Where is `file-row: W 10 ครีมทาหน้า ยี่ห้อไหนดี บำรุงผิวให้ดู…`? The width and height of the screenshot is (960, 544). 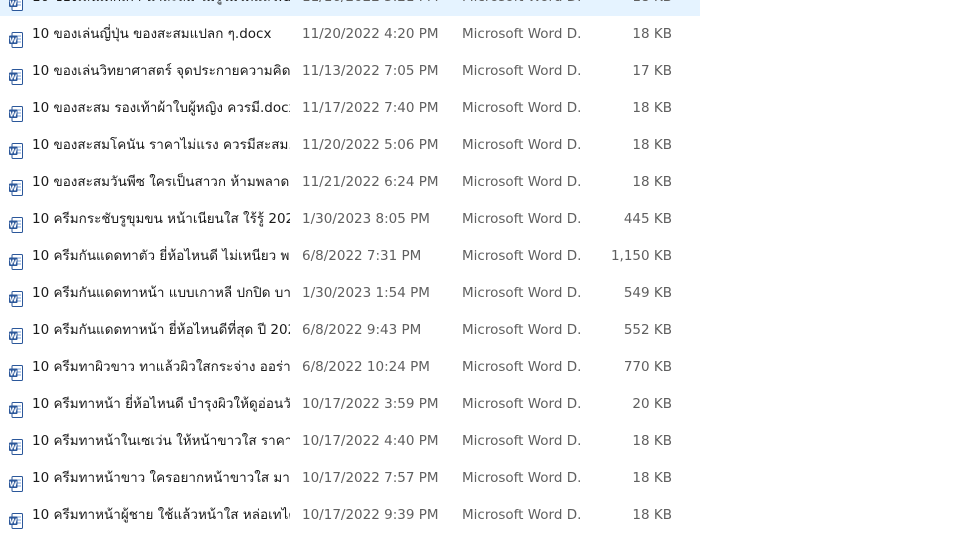
file-row: W 10 ครีมทาหน้า ยี่ห้อไหนดี บำรุงผิวให้ดู… is located at coordinates (350, 404).